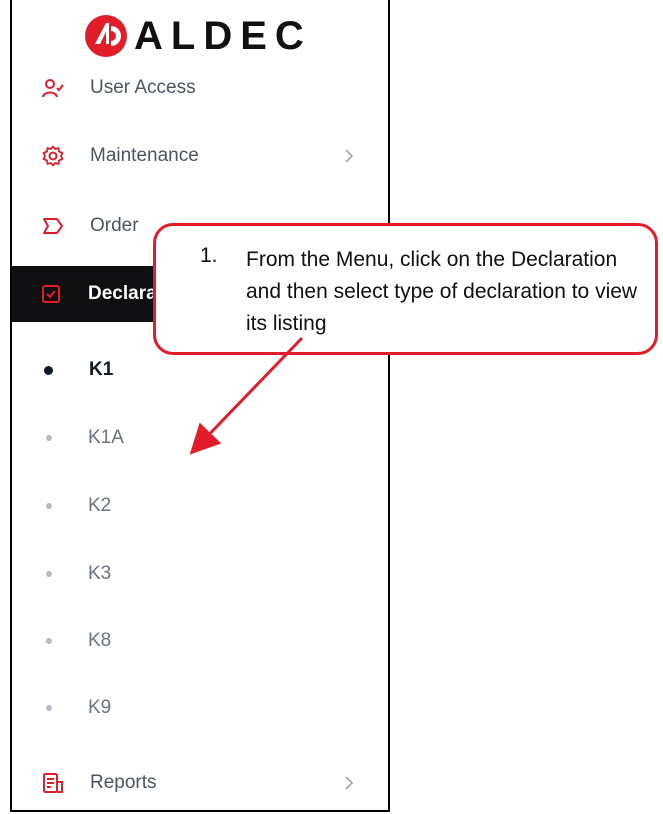 This screenshot has height=814, width=663. Describe the element at coordinates (101, 369) in the screenshot. I see `declaration-type-label: K1` at that location.